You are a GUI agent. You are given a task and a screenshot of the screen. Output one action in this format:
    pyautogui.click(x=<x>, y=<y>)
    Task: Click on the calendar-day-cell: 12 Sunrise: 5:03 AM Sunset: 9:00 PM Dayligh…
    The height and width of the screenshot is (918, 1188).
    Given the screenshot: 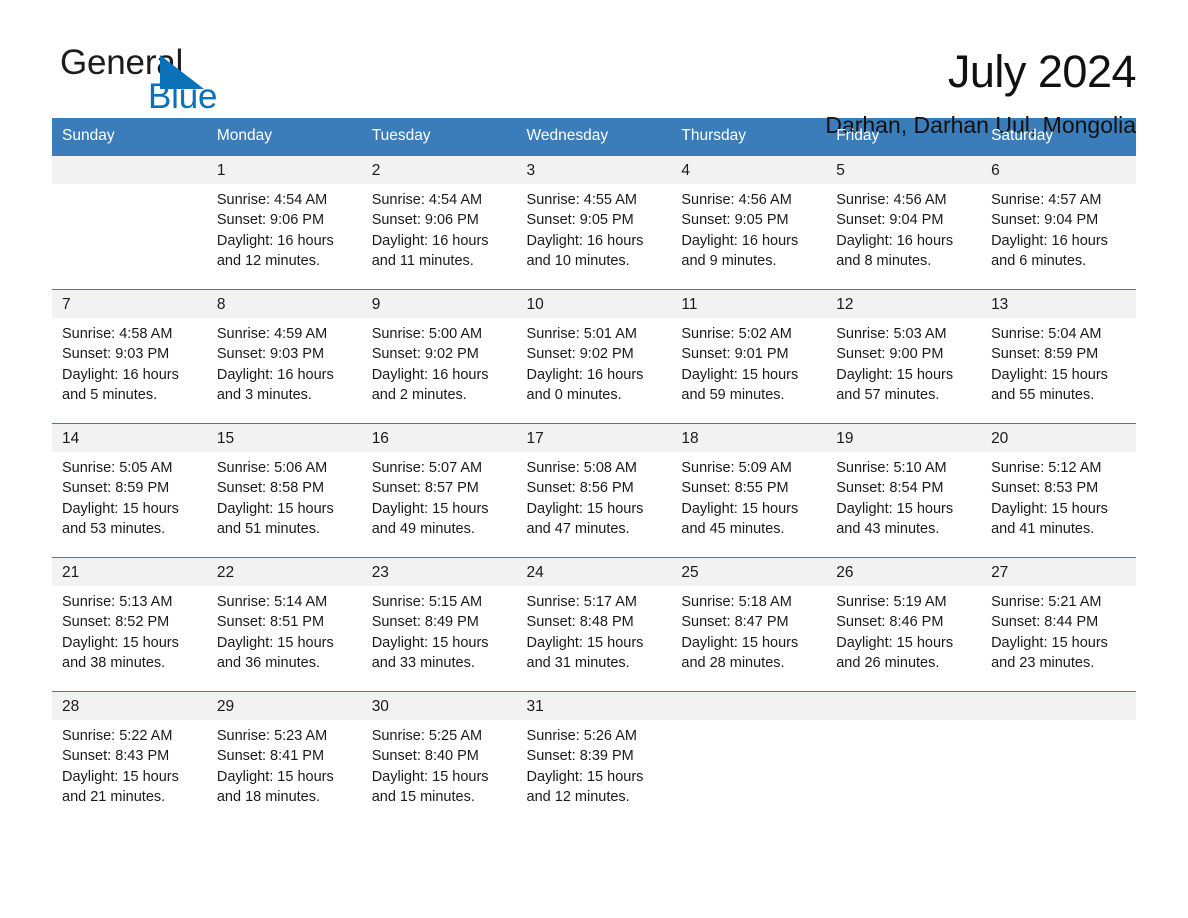 What is the action you would take?
    pyautogui.click(x=904, y=356)
    